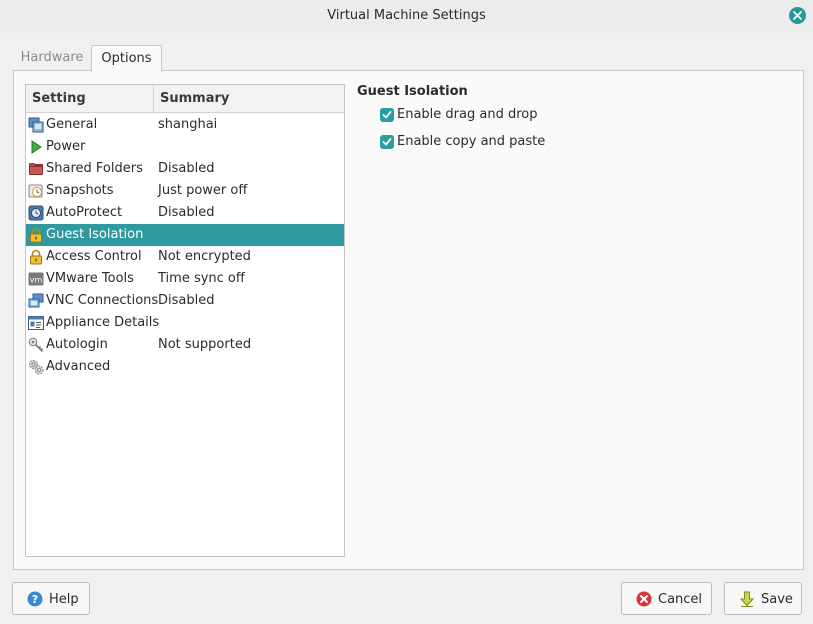  What do you see at coordinates (126, 58) in the screenshot?
I see `tab-options: Options` at bounding box center [126, 58].